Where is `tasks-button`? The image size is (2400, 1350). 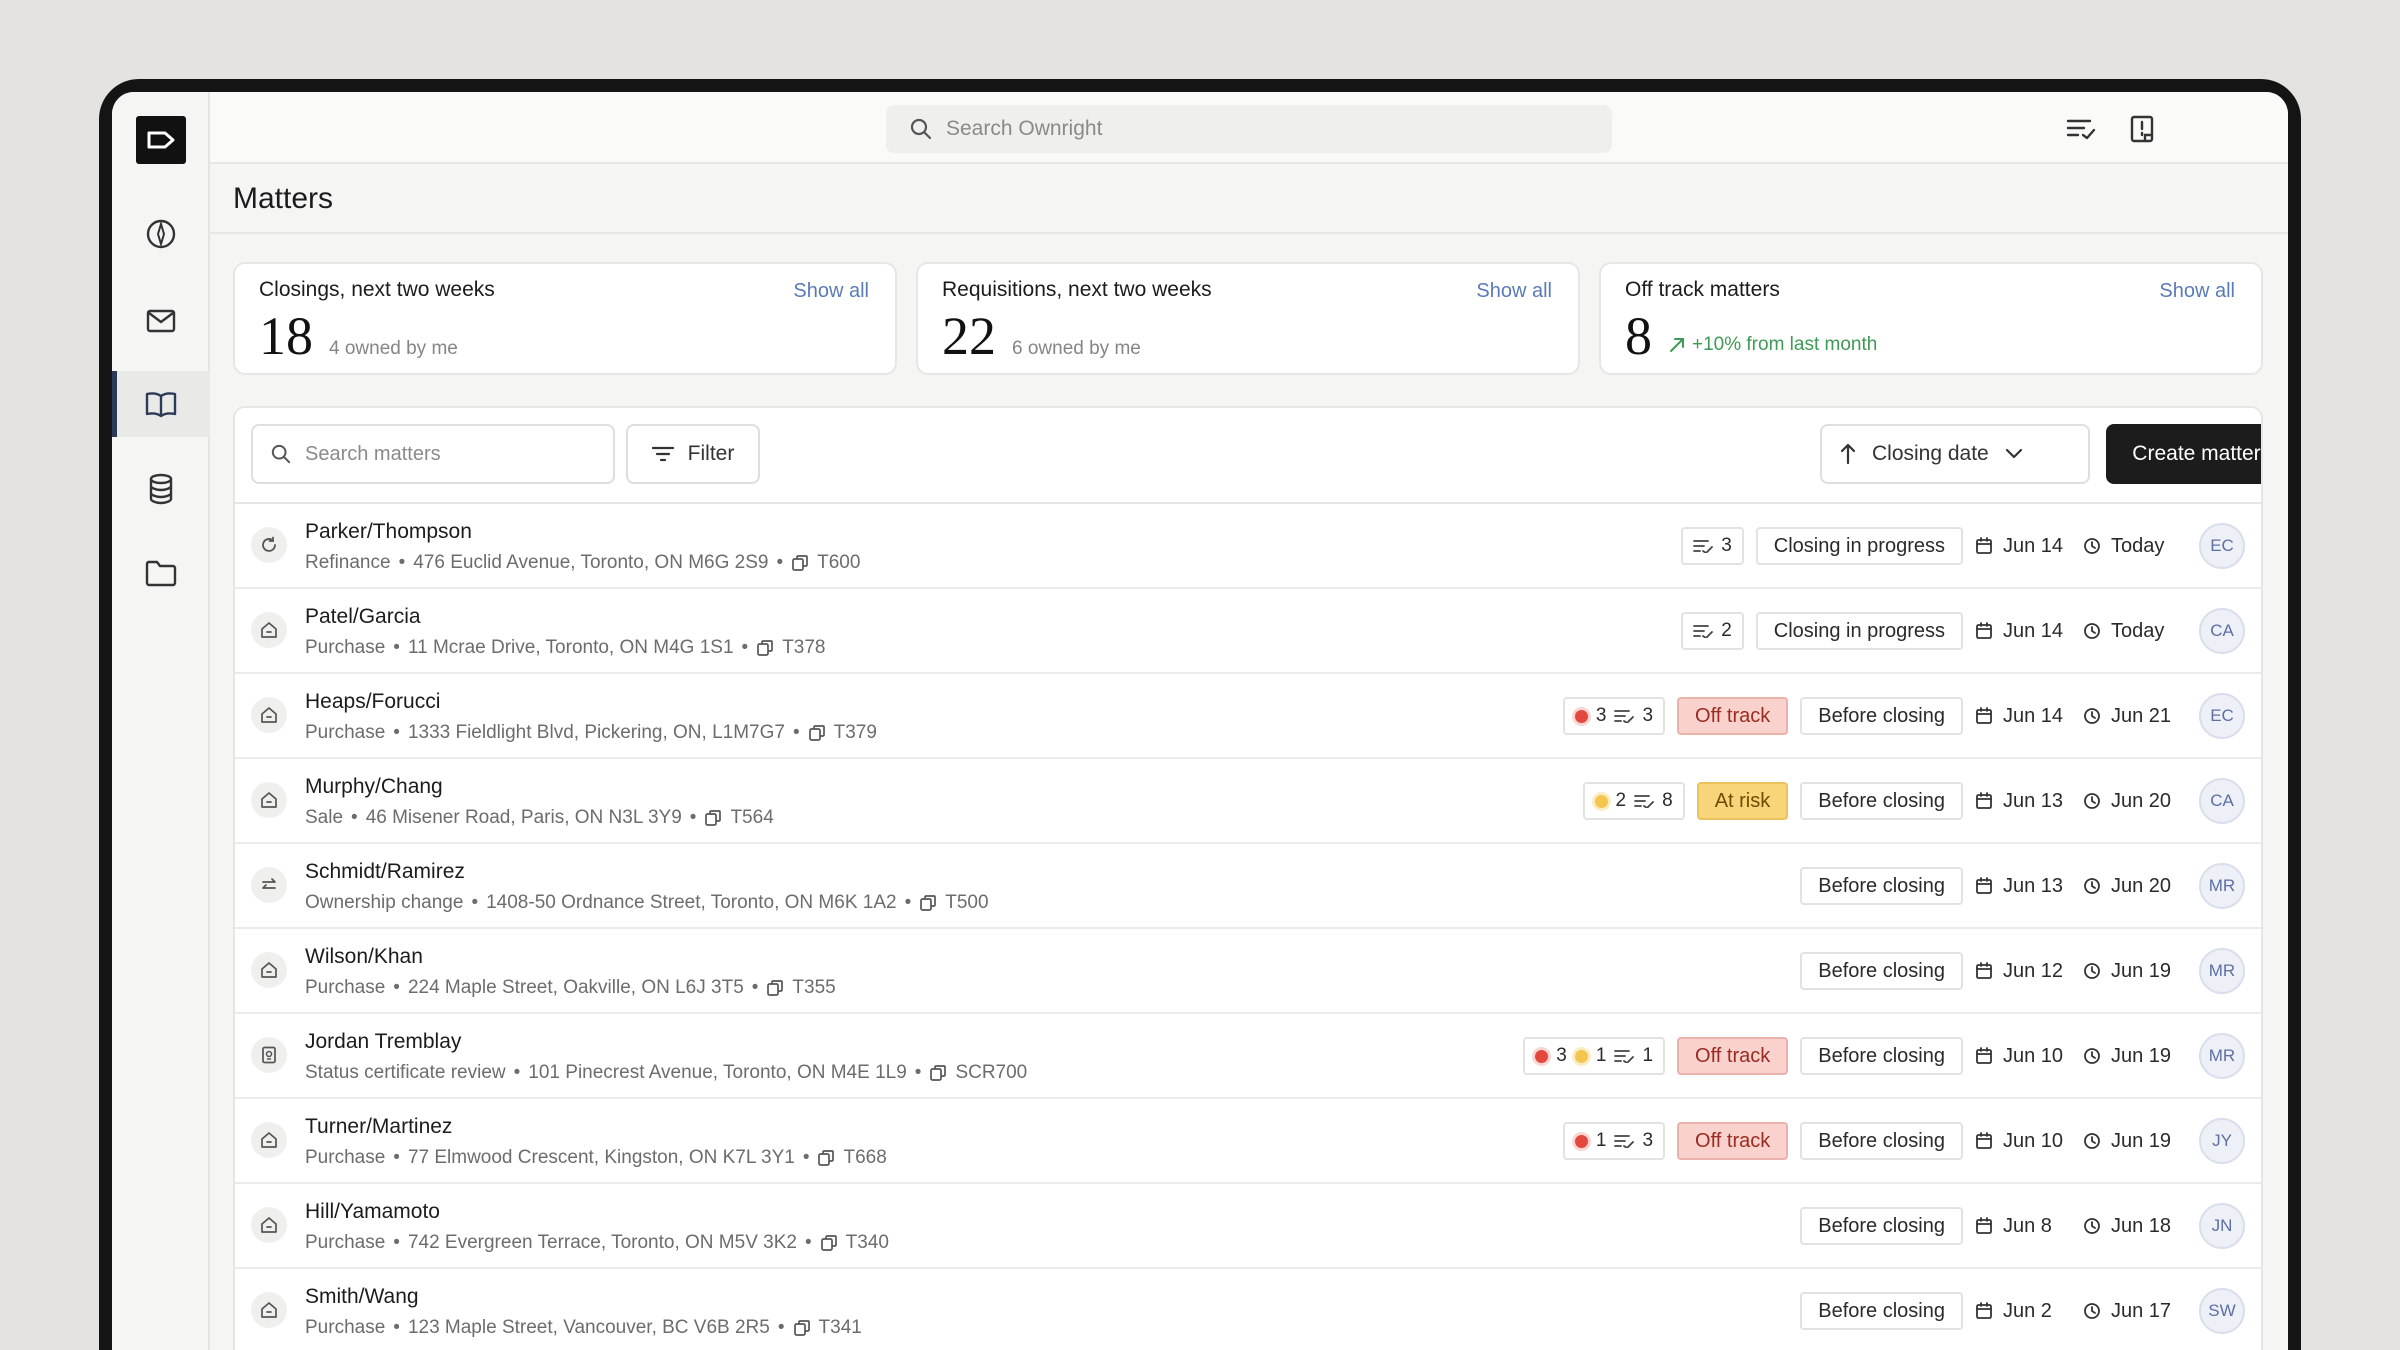
tasks-button is located at coordinates (2081, 129).